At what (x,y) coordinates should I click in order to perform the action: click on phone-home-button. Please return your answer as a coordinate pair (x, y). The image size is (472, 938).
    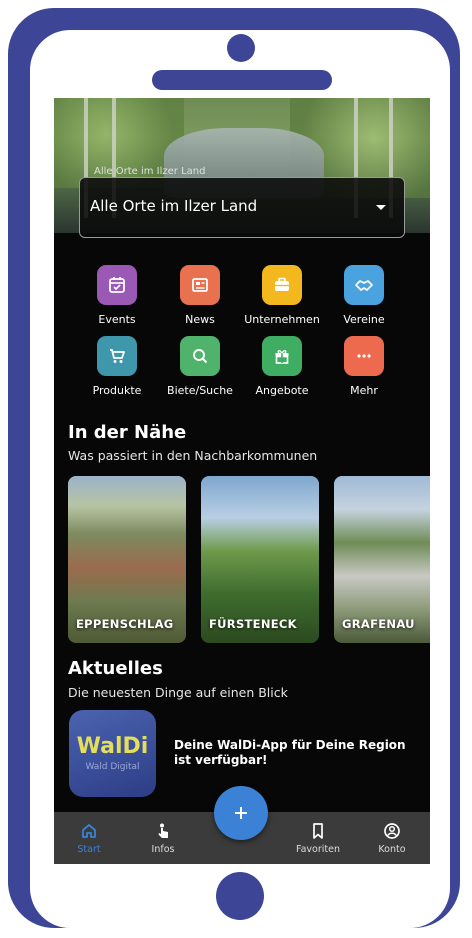
    Looking at the image, I should click on (240, 896).